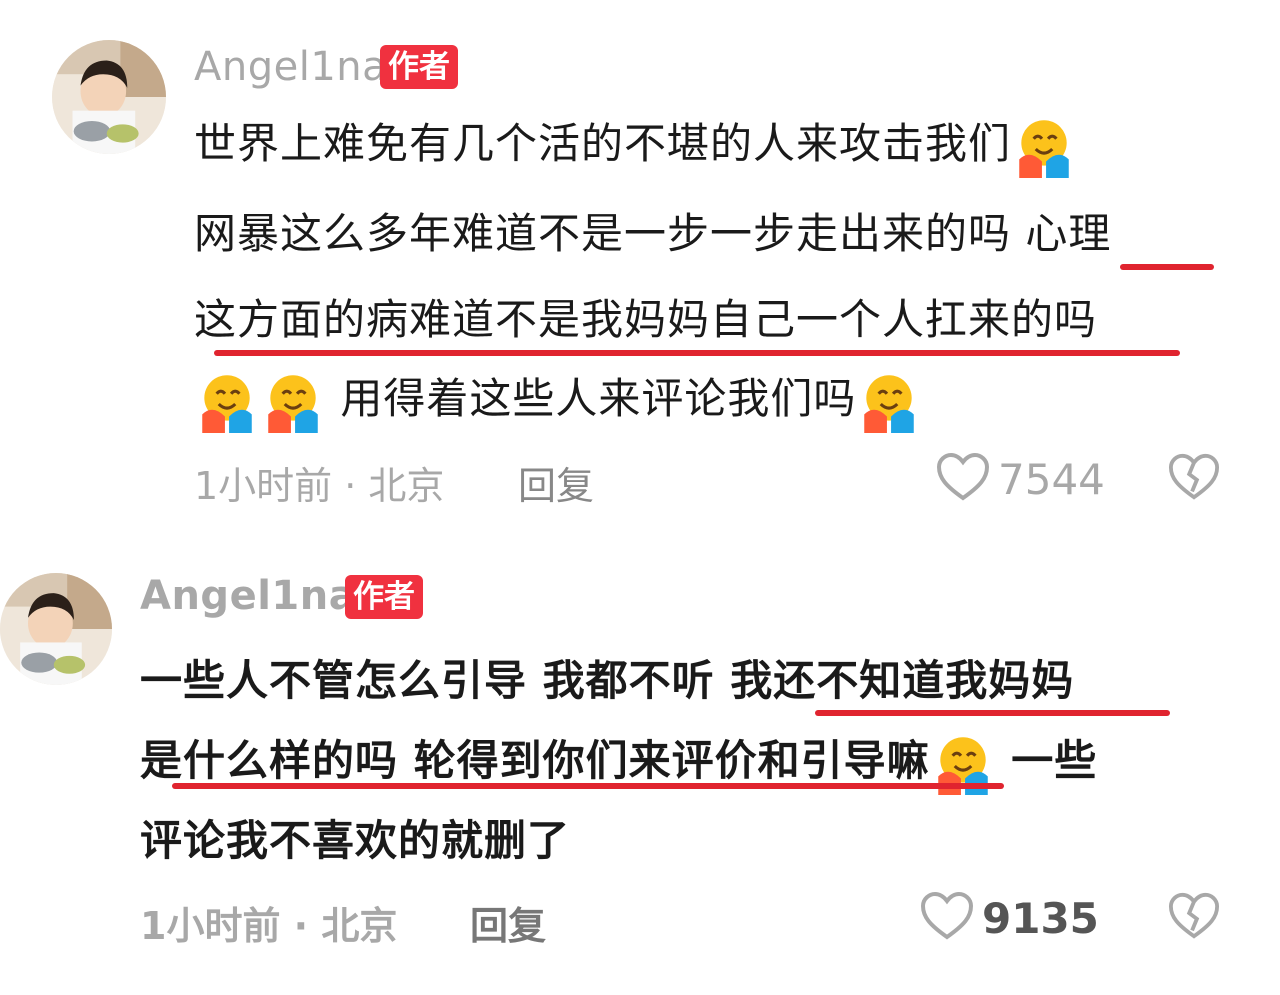 The height and width of the screenshot is (995, 1280). I want to click on like-button: 7544, so click(1020, 479).